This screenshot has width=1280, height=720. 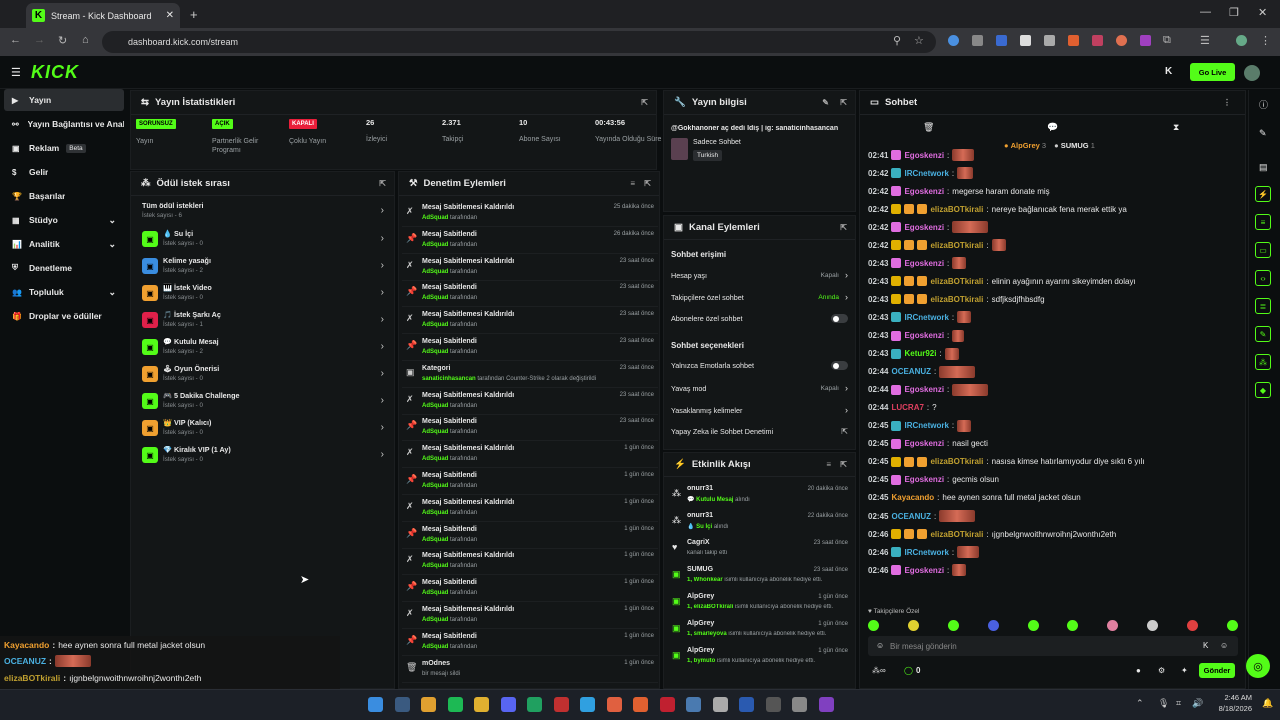 What do you see at coordinates (759, 275) in the screenshot?
I see `channel-setting-row: Hesap yaşı Kapalı ›` at bounding box center [759, 275].